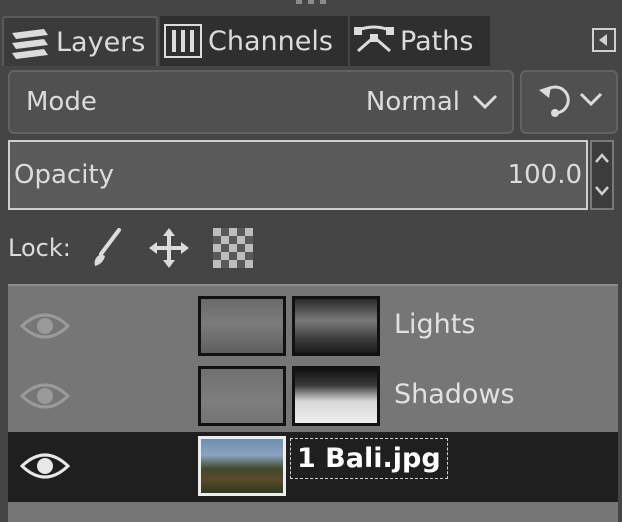 The height and width of the screenshot is (522, 622). I want to click on channels-icon, so click(183, 41).